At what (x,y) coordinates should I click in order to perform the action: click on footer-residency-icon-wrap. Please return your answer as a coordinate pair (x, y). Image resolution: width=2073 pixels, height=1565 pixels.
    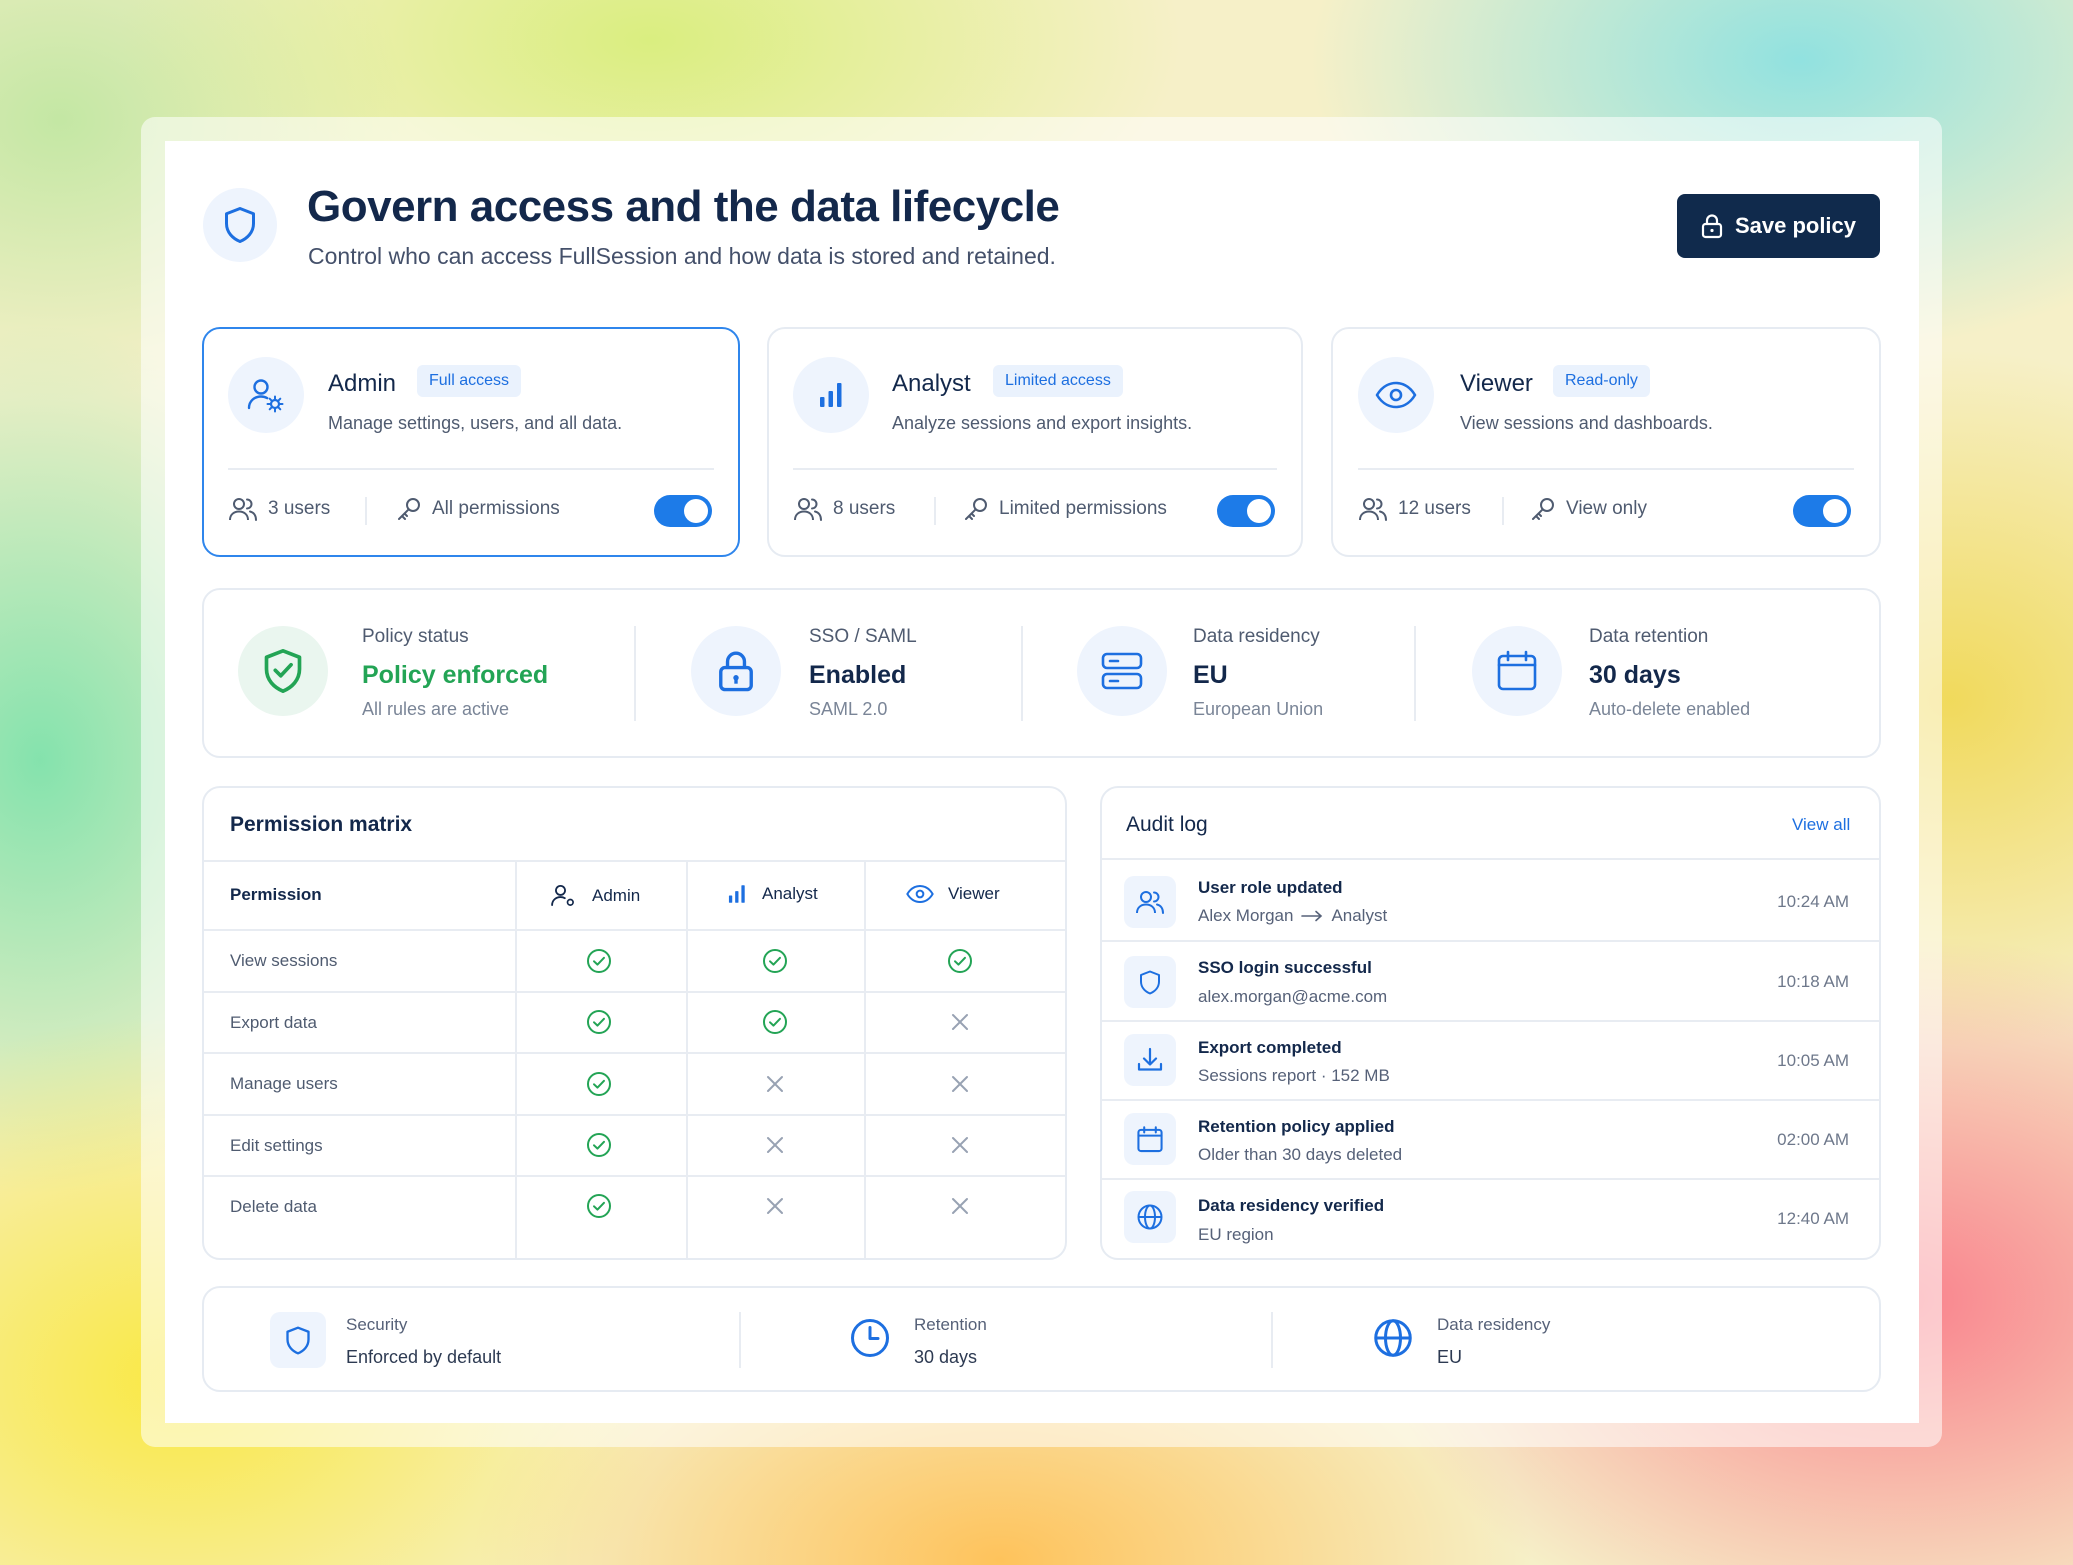
    Looking at the image, I should click on (1393, 1338).